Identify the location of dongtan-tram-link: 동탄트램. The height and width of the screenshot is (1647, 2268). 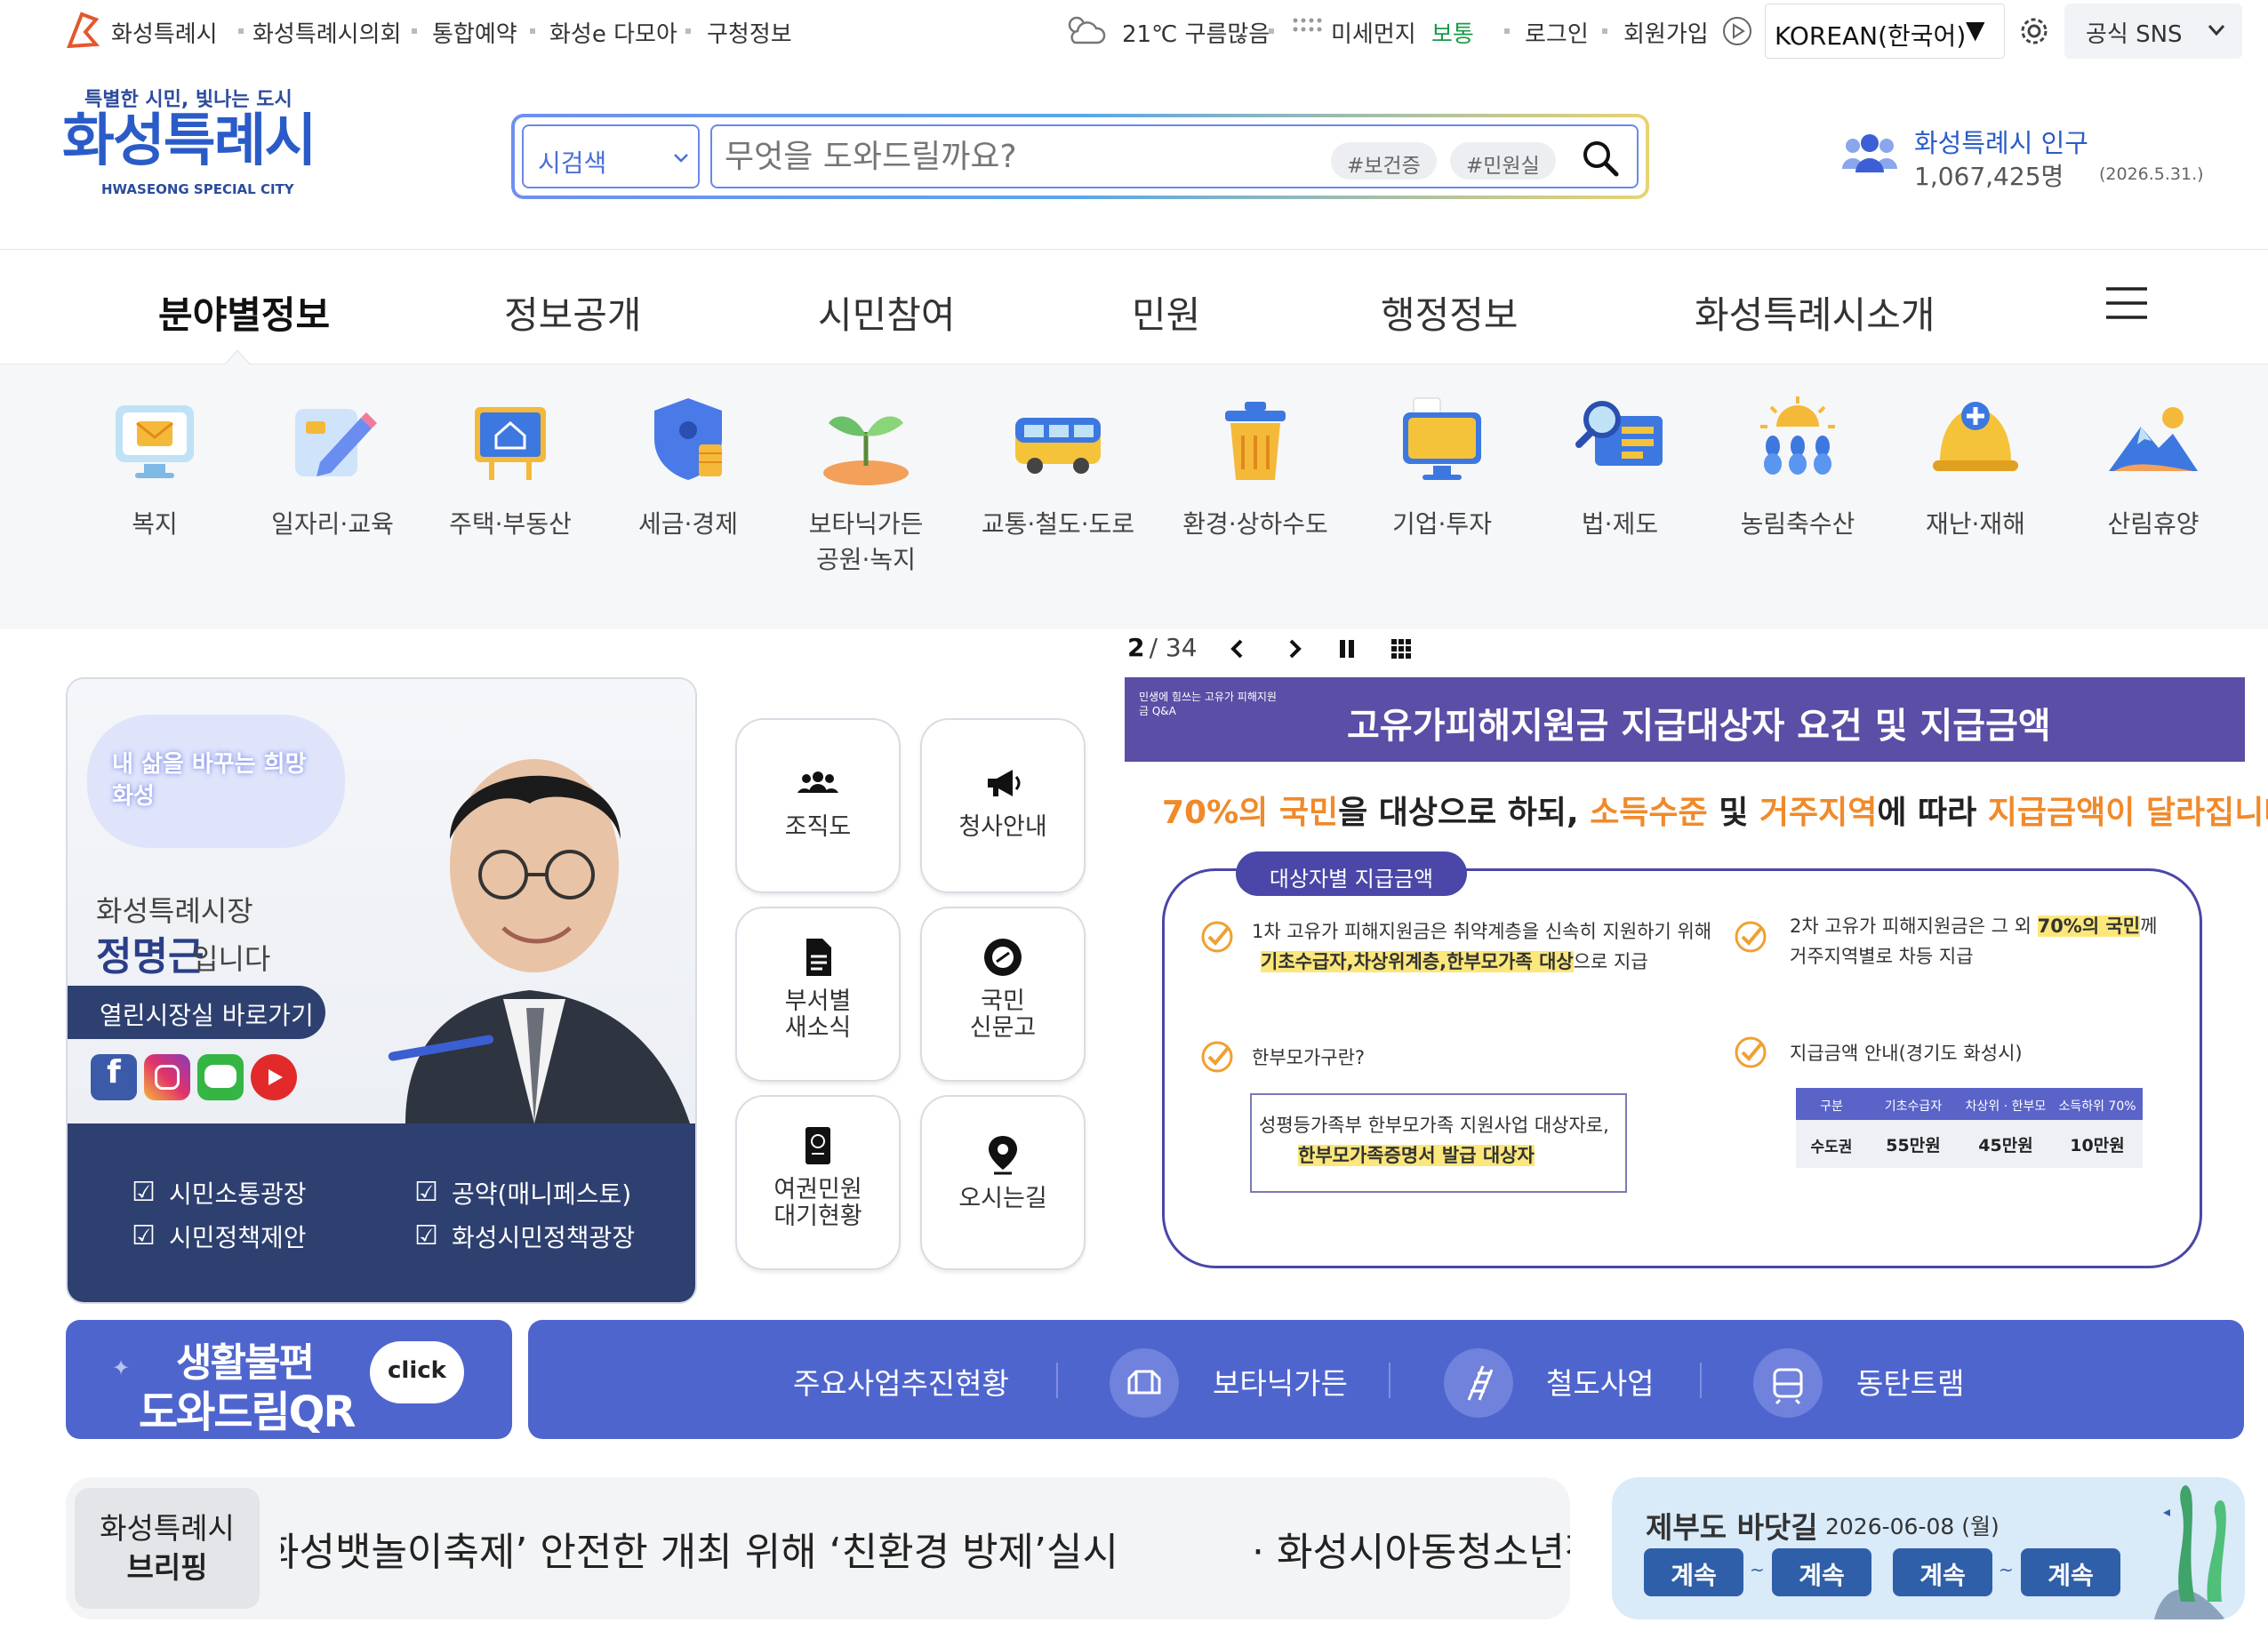
(1910, 1382).